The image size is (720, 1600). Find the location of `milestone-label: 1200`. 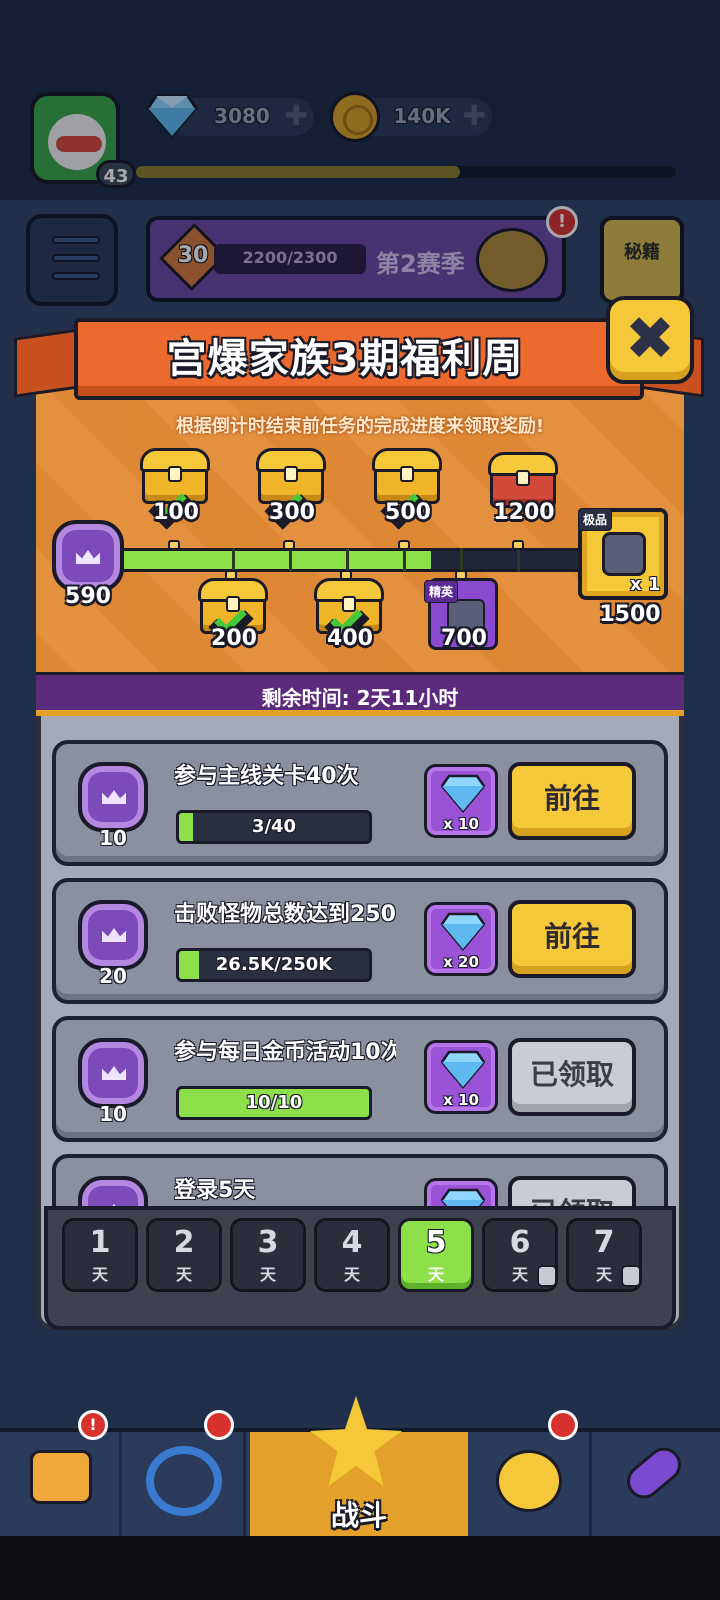

milestone-label: 1200 is located at coordinates (524, 512).